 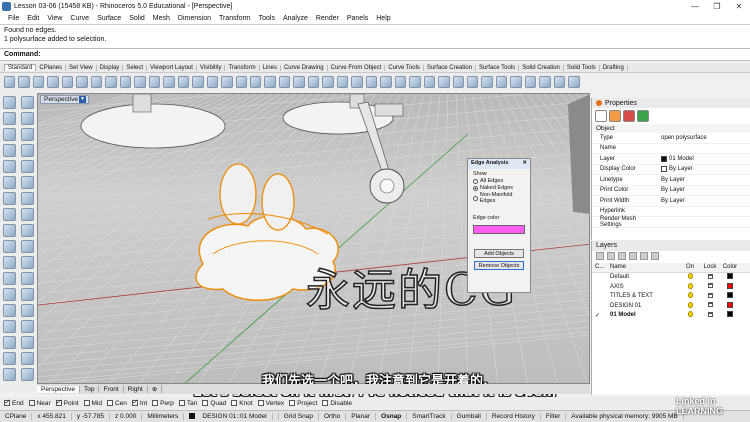 I want to click on minimize-button: —, so click(x=695, y=6).